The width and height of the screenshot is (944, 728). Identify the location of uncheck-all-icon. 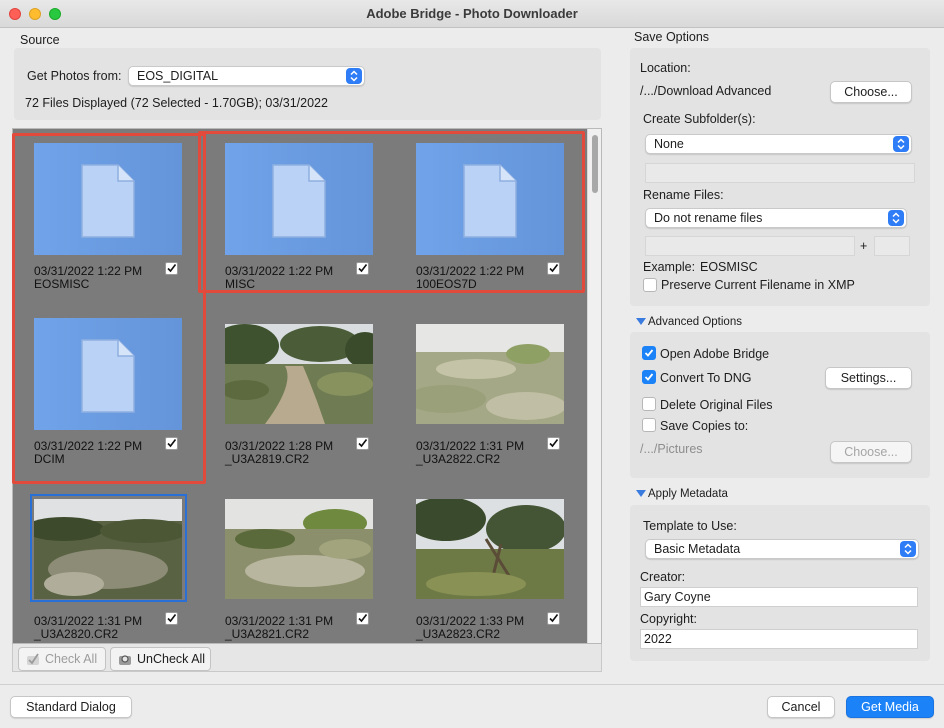
(125, 662).